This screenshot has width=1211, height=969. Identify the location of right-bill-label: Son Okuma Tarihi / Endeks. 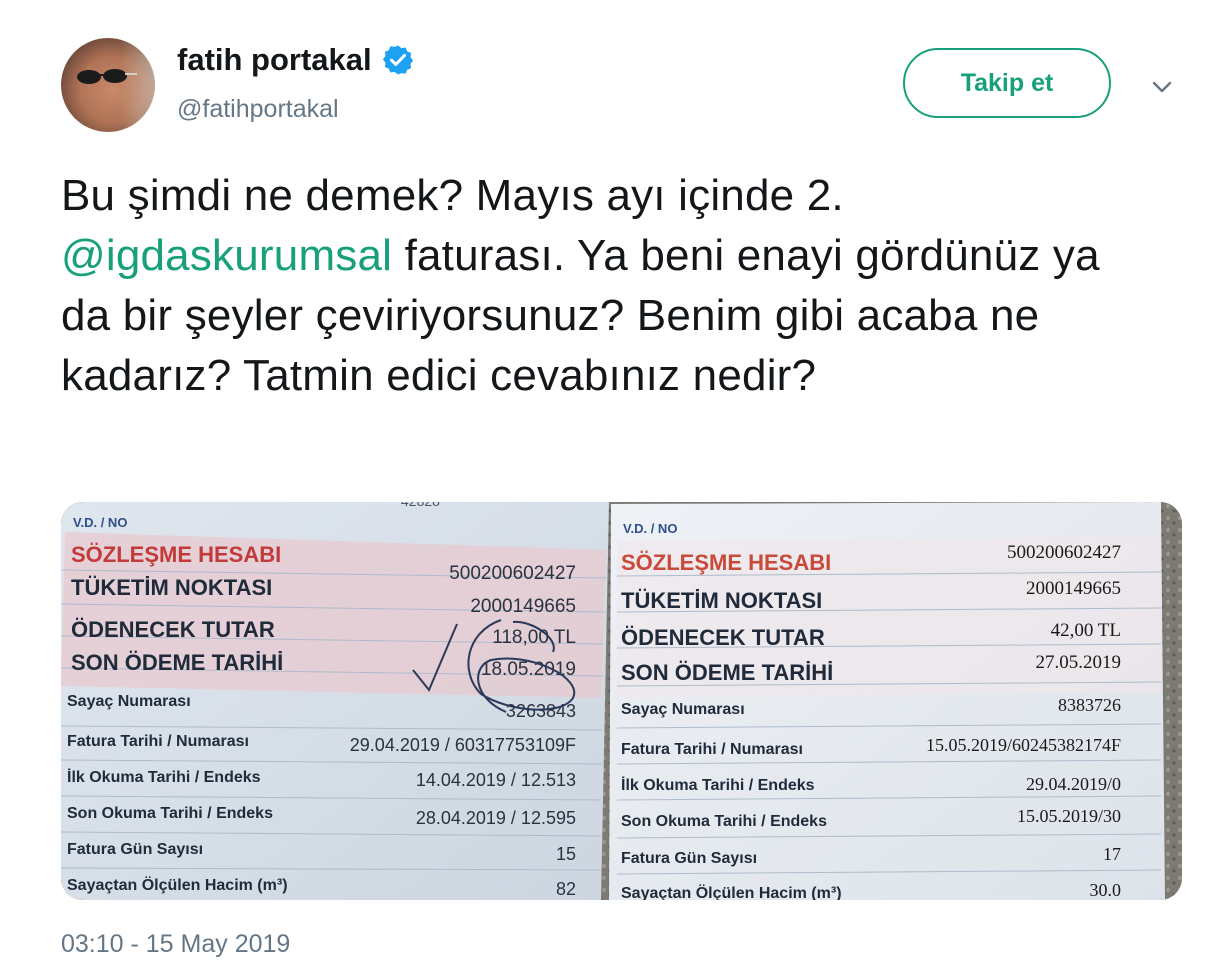
(724, 821).